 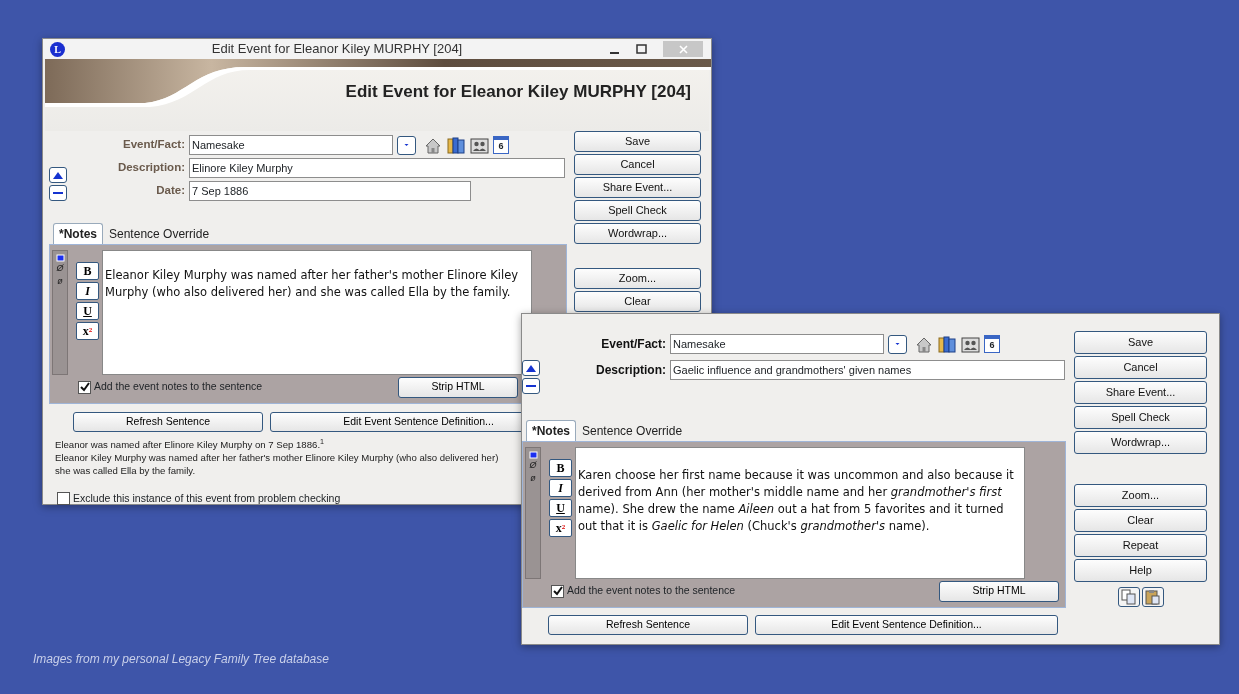 I want to click on text-field: 7 Sep 1886, so click(x=330, y=191).